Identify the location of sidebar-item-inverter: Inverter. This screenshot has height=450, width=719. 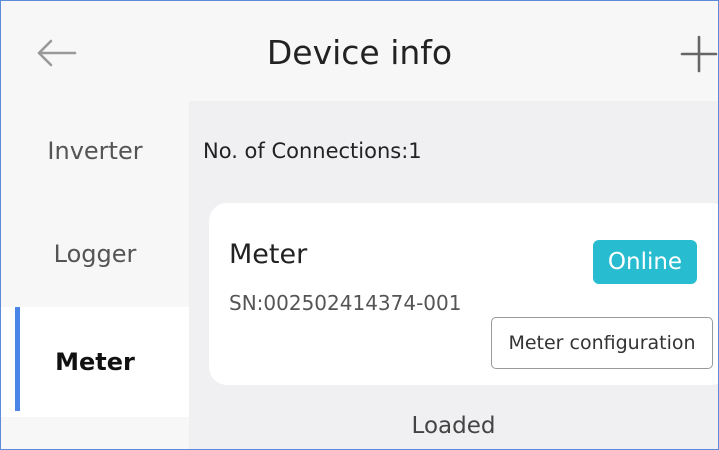
(95, 151).